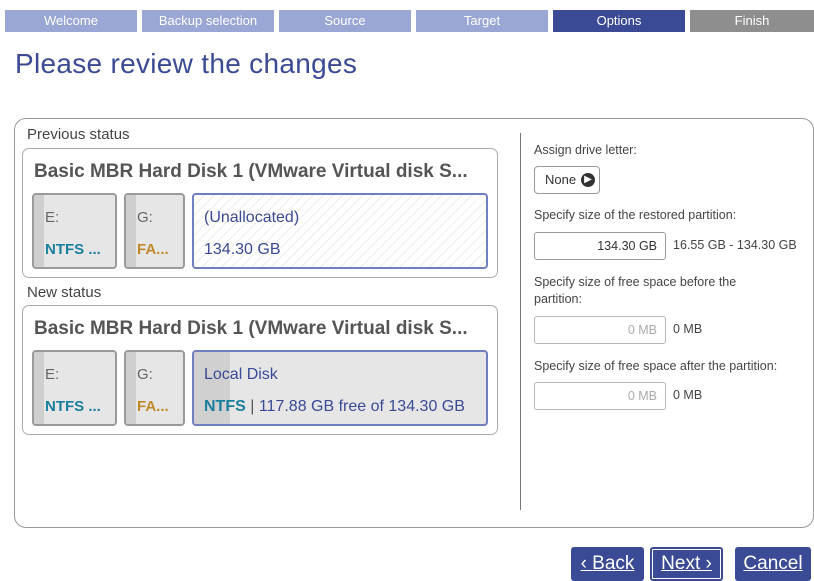  What do you see at coordinates (585, 150) in the screenshot?
I see `drive-letter-label: Assign drive letter:` at bounding box center [585, 150].